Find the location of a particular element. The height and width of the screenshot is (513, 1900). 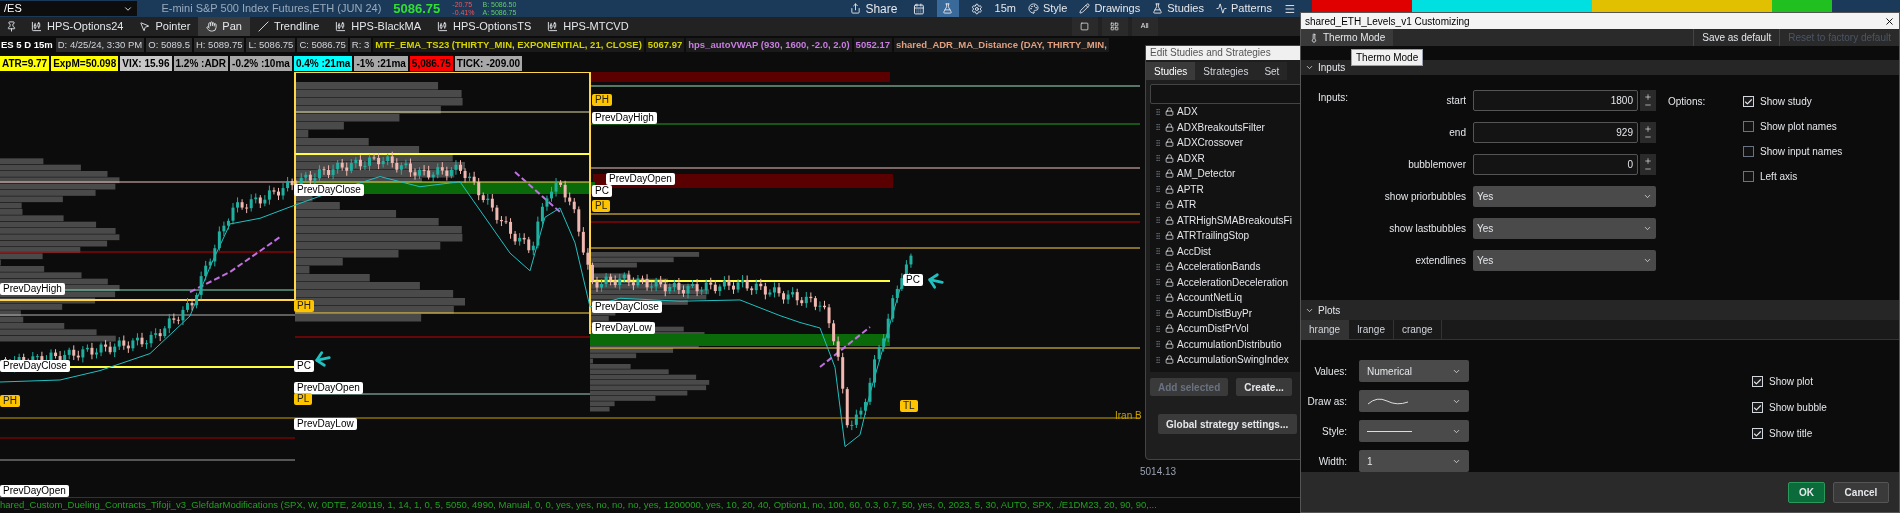

chart-menu-button: Drawings is located at coordinates (1110, 8).